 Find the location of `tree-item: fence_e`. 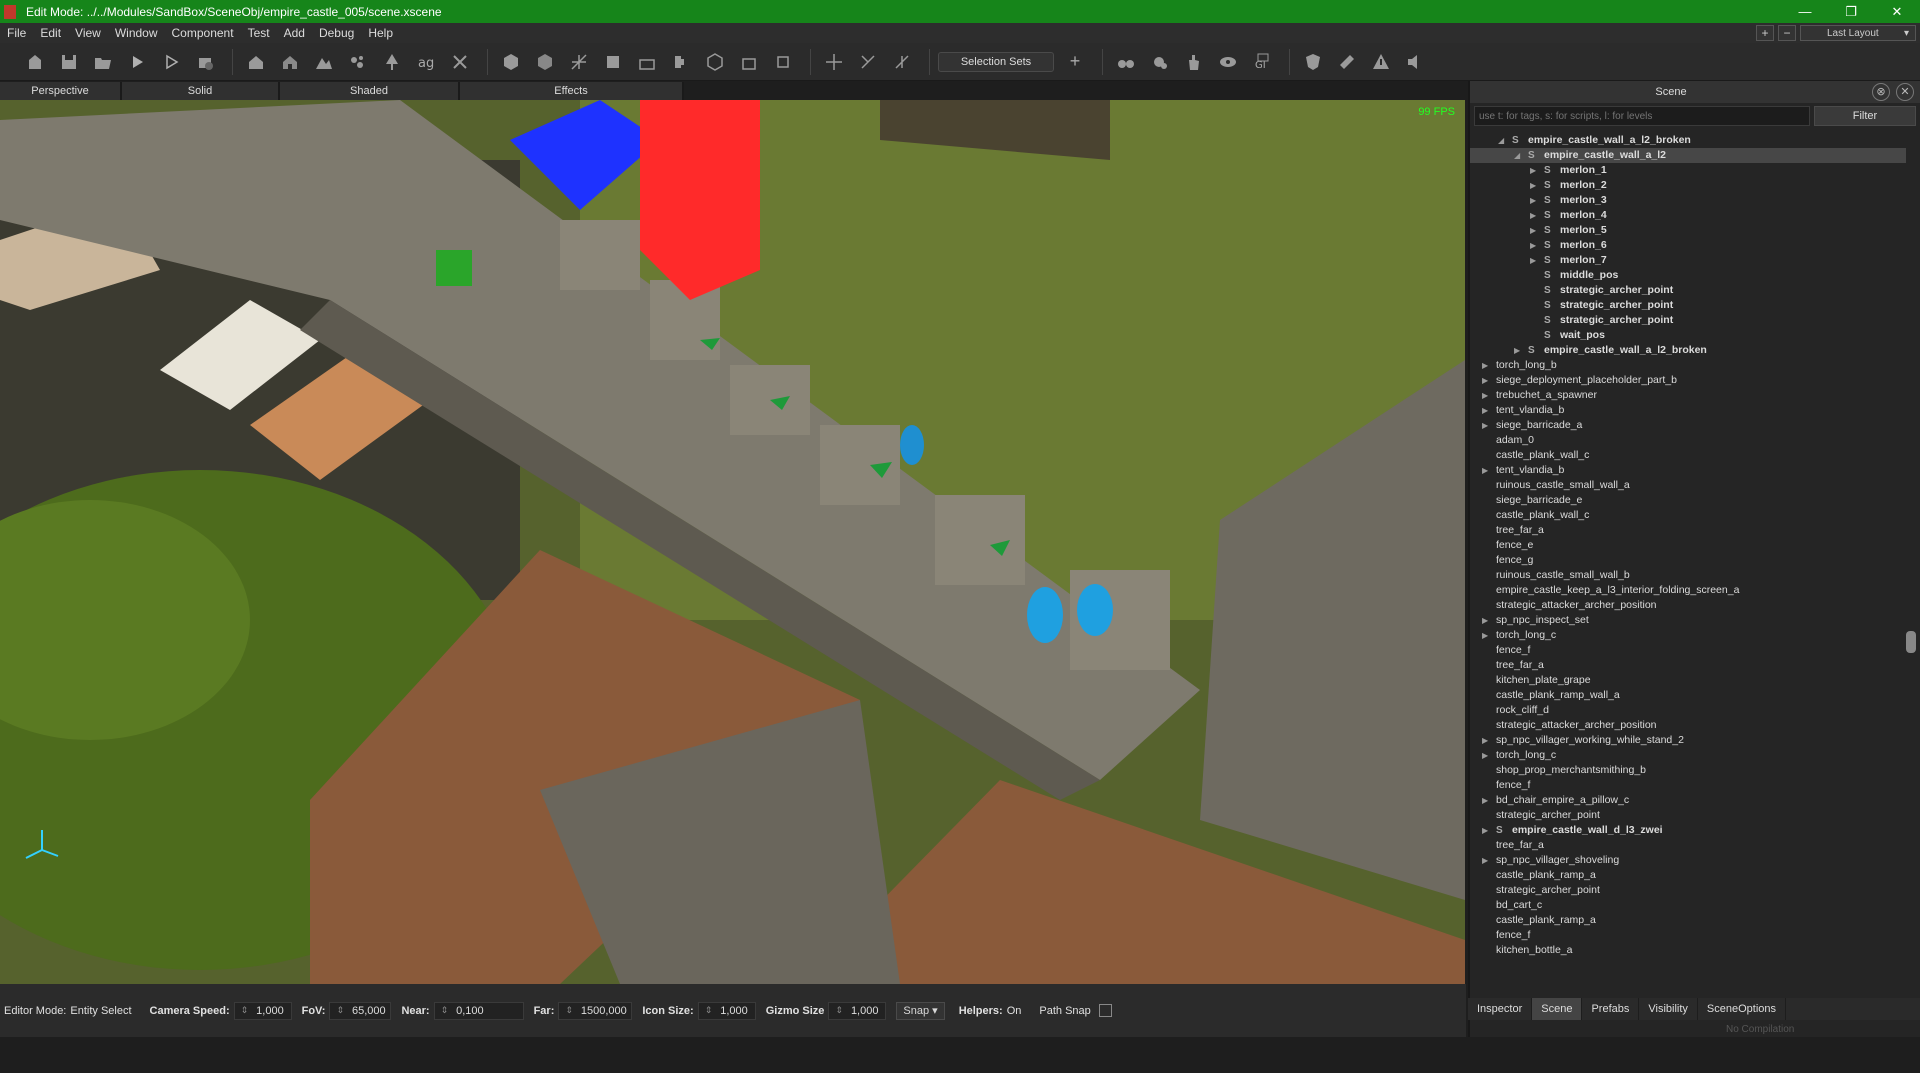

tree-item: fence_e is located at coordinates (1688, 545).